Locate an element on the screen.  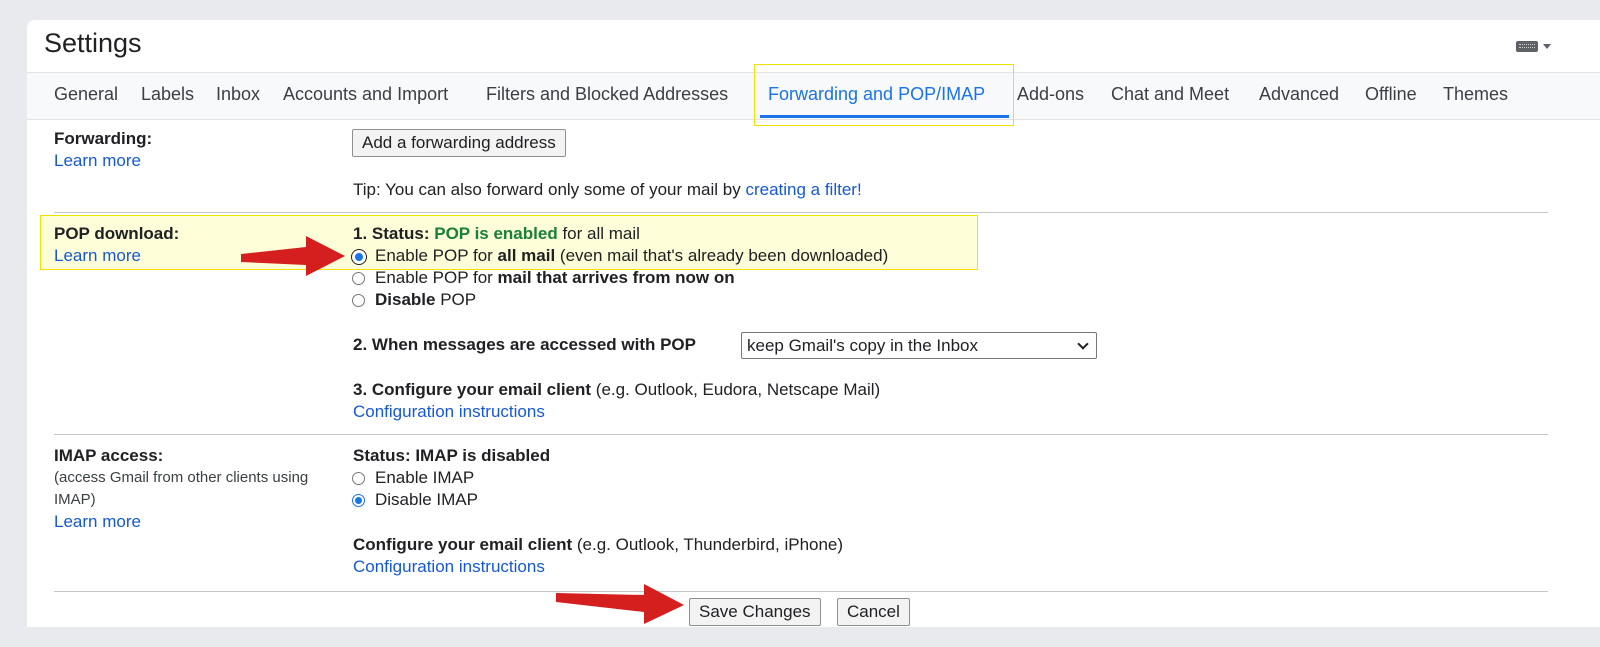
arrow-to-save-changes-icon is located at coordinates (620, 604).